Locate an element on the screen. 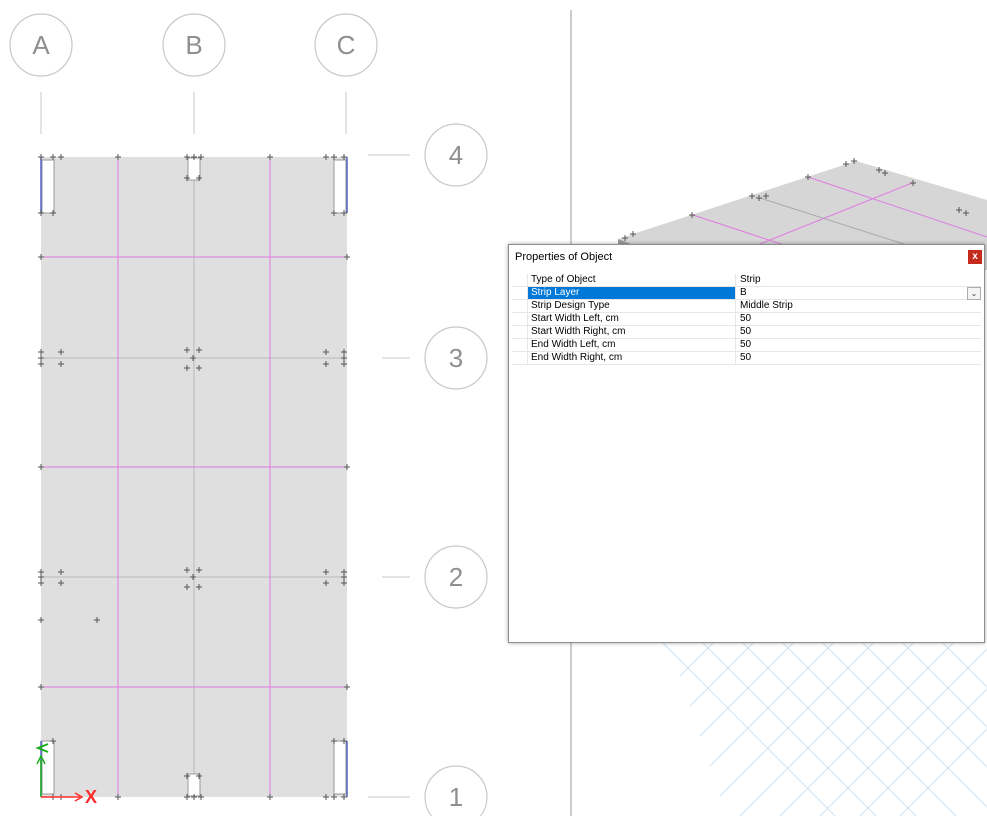 The image size is (987, 816). grid-label-1: 1 is located at coordinates (456, 797).